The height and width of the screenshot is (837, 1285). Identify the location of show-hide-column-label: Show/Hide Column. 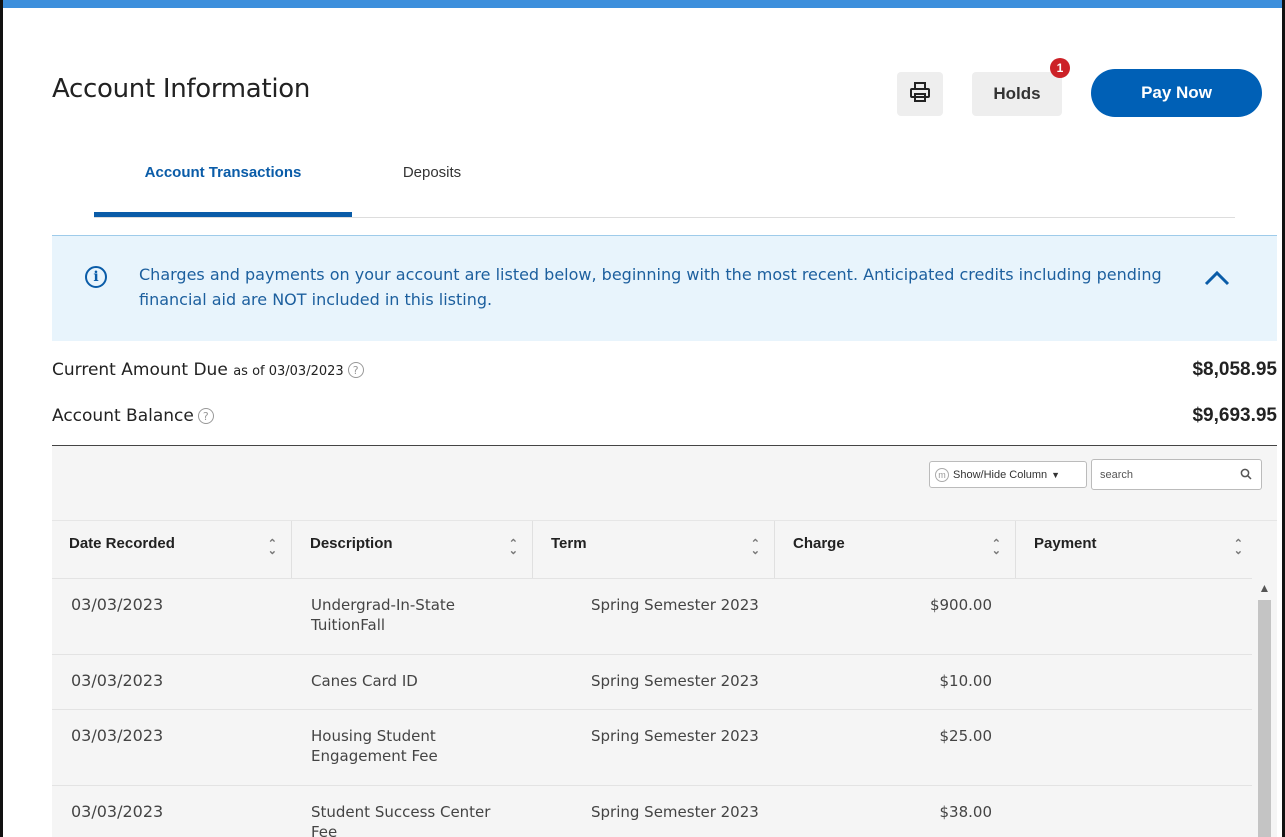
(1000, 474).